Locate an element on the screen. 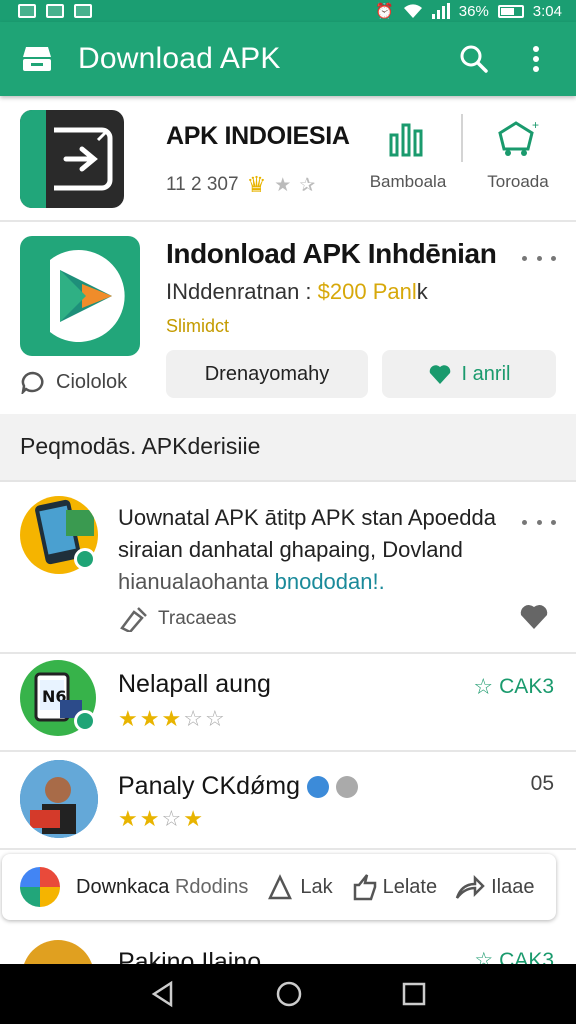 Image resolution: width=576 pixels, height=1024 pixels. like-button: I anril is located at coordinates (469, 374).